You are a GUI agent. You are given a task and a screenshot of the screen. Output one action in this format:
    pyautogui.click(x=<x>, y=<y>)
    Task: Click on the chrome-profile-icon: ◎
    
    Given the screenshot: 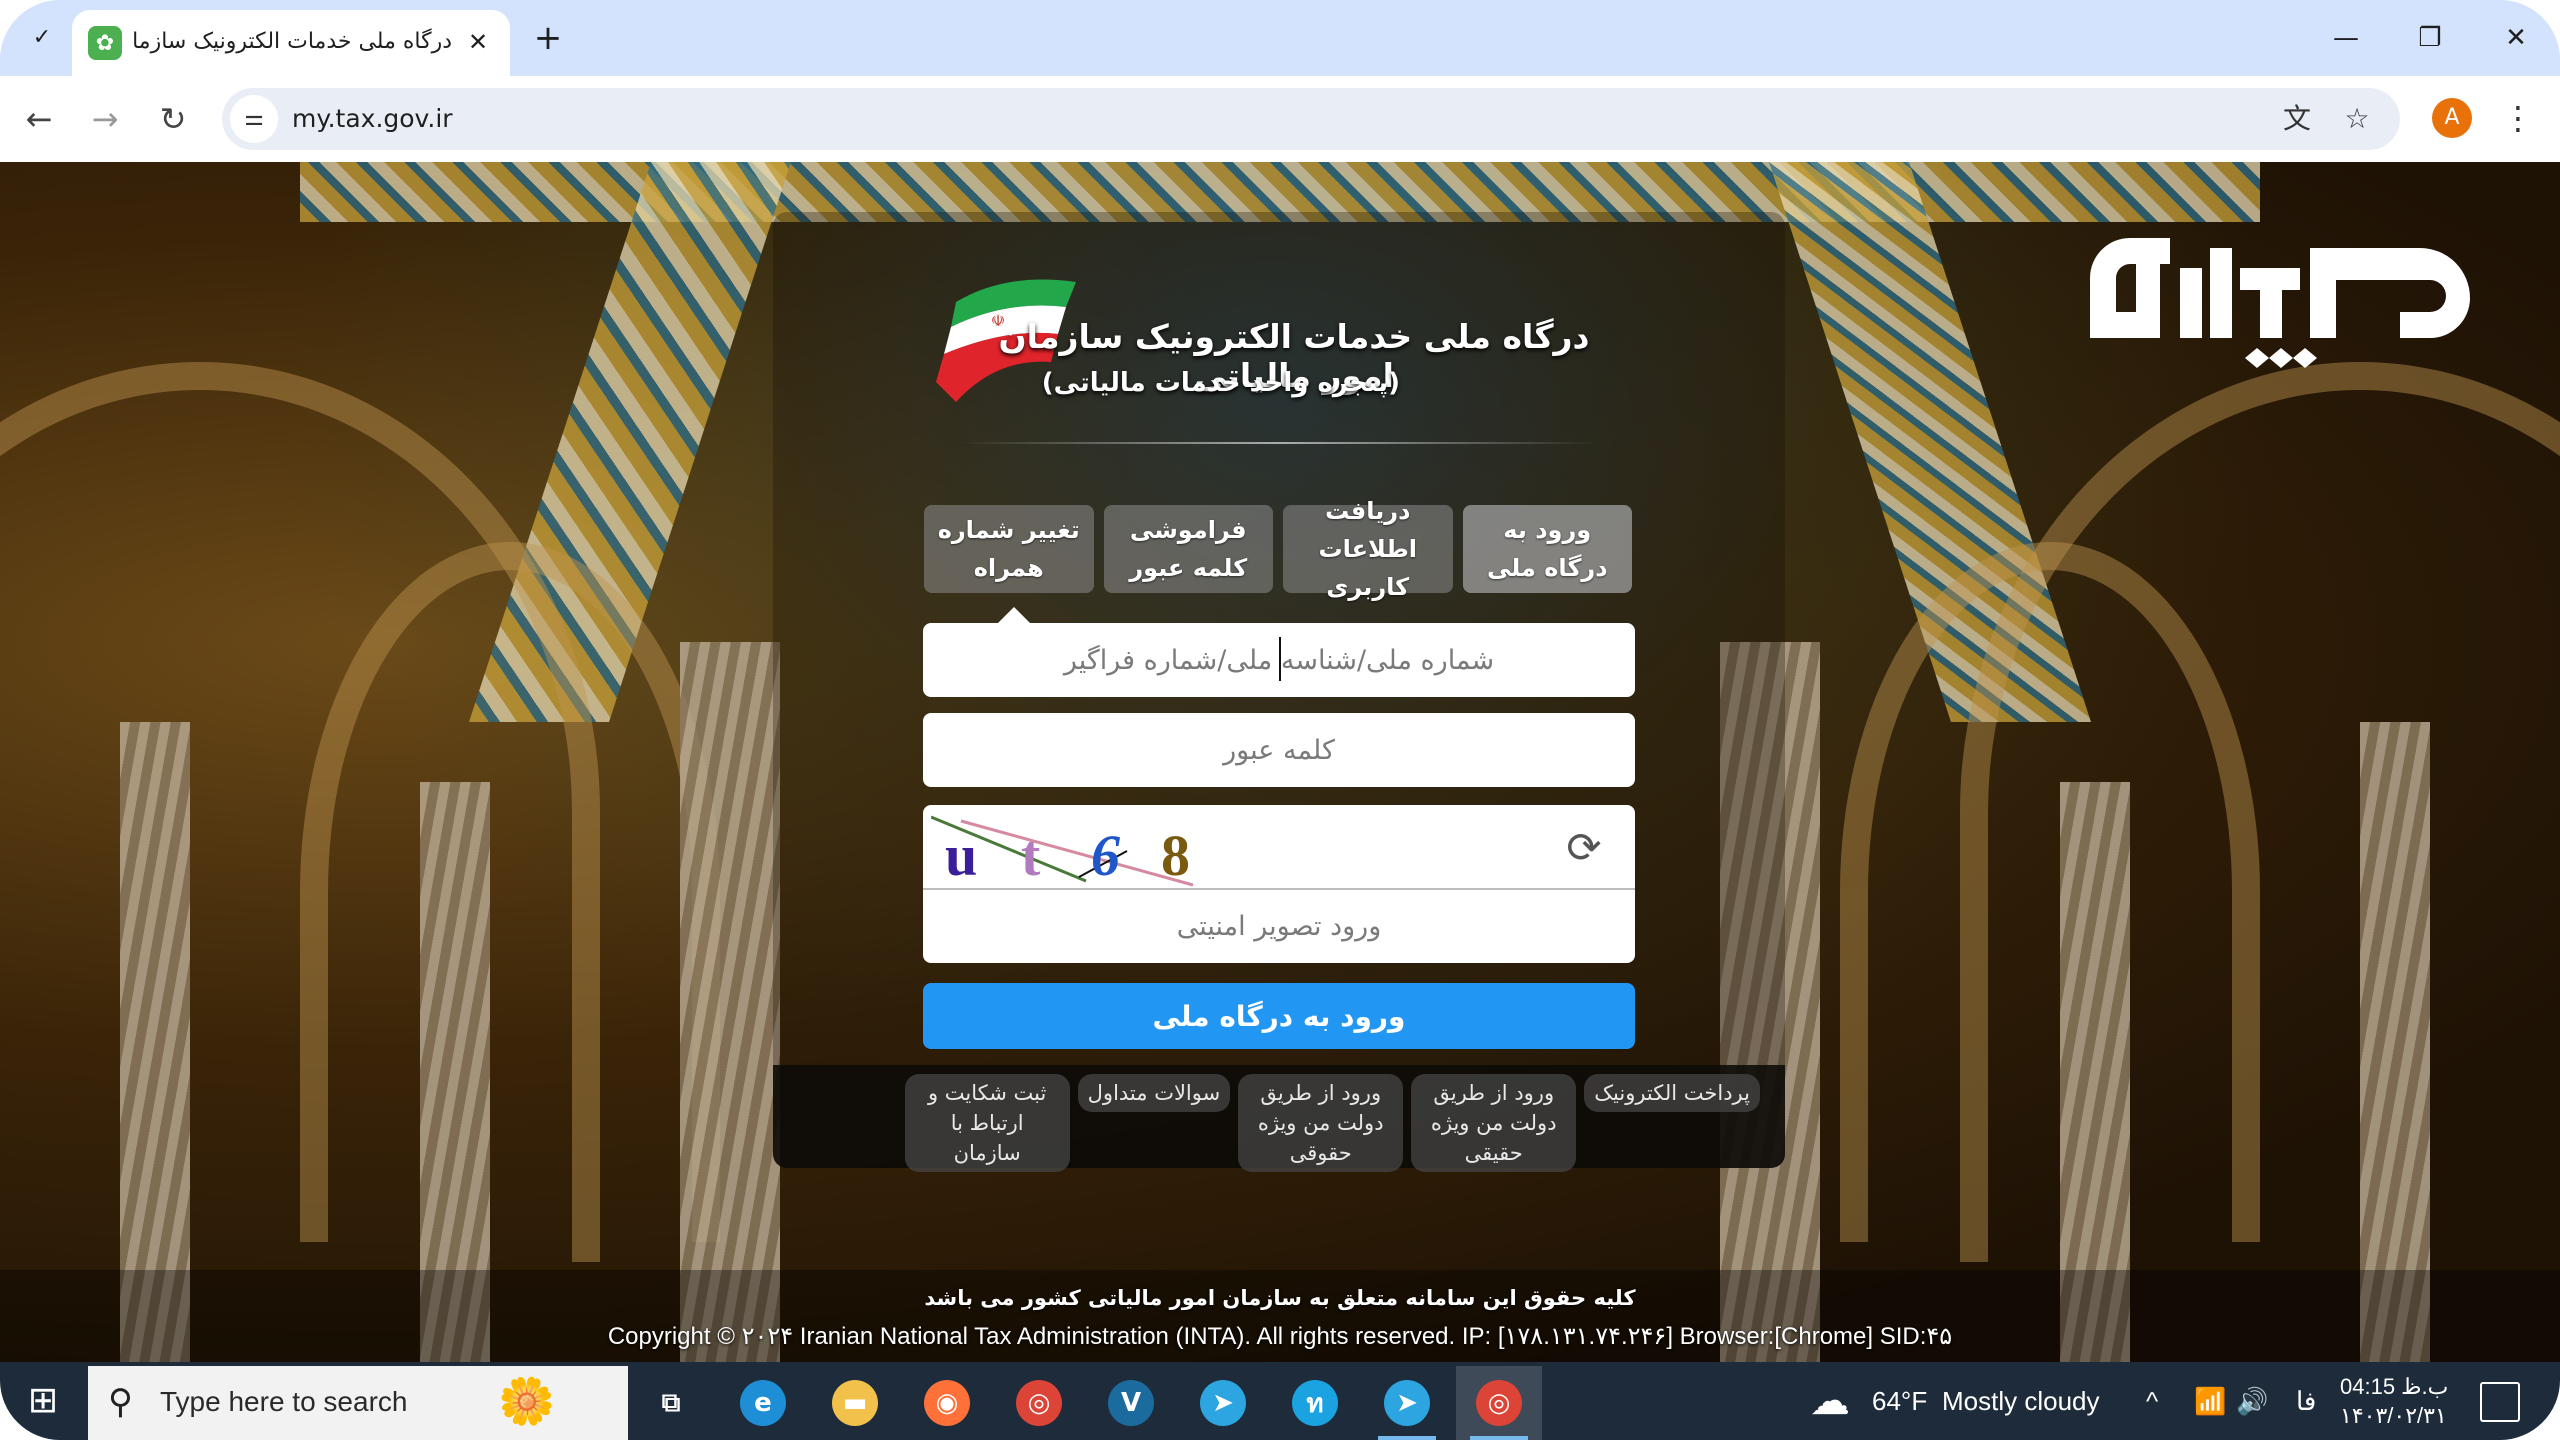 What is the action you would take?
    pyautogui.click(x=1499, y=1403)
    